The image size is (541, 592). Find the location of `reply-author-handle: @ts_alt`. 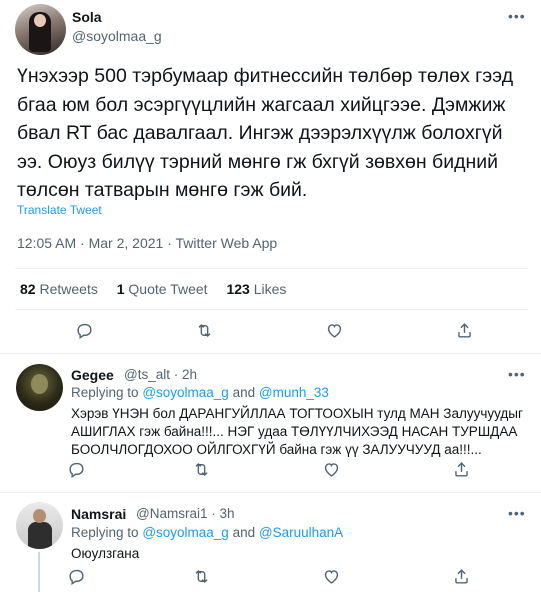

reply-author-handle: @ts_alt is located at coordinates (147, 374).